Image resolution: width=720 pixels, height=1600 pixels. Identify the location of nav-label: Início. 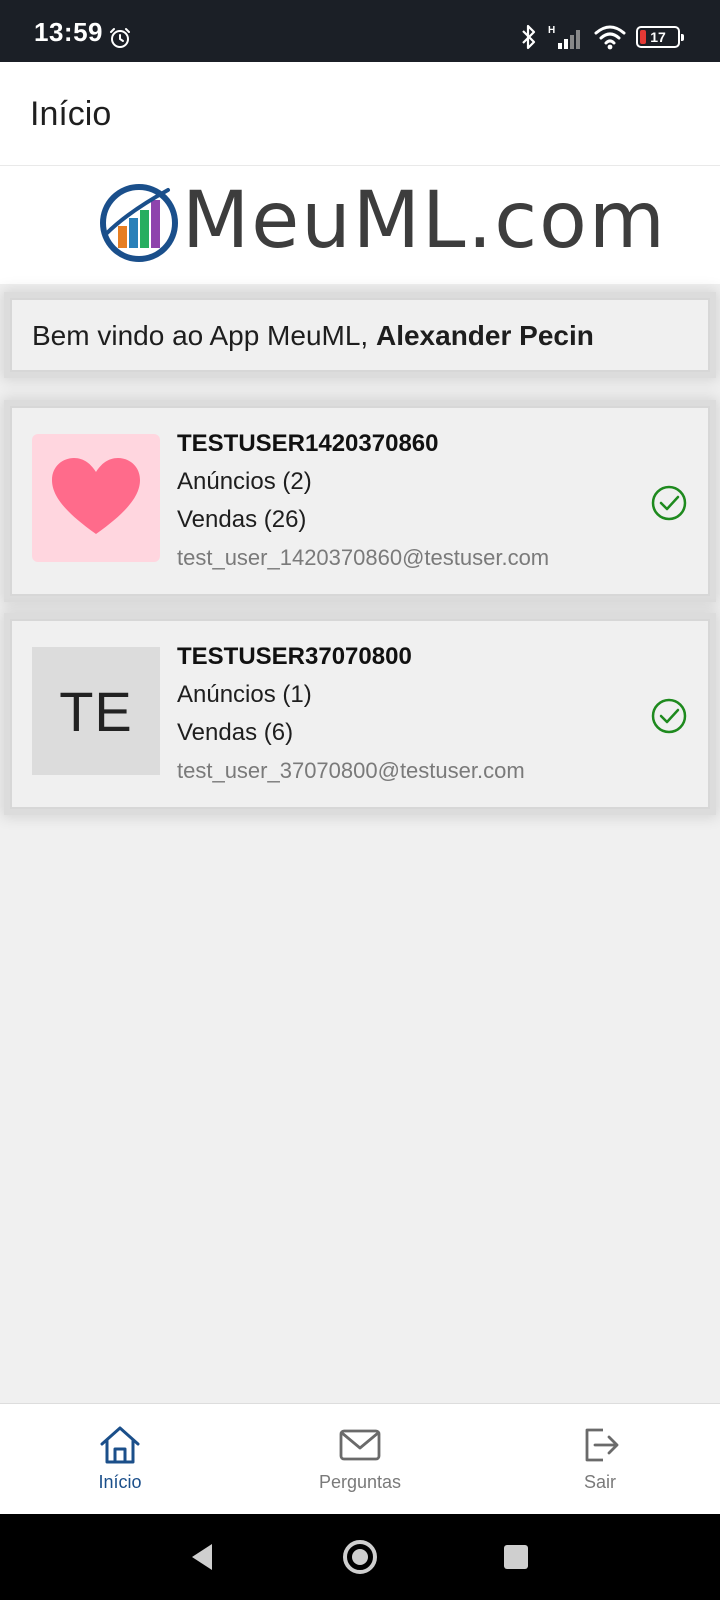
(120, 1482).